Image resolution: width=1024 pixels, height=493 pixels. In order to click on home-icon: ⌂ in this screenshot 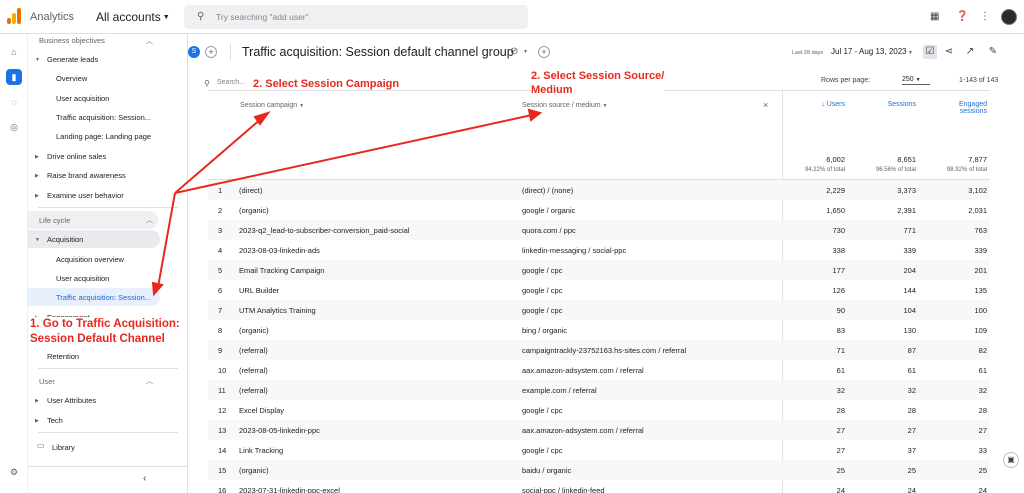, I will do `click(14, 52)`.